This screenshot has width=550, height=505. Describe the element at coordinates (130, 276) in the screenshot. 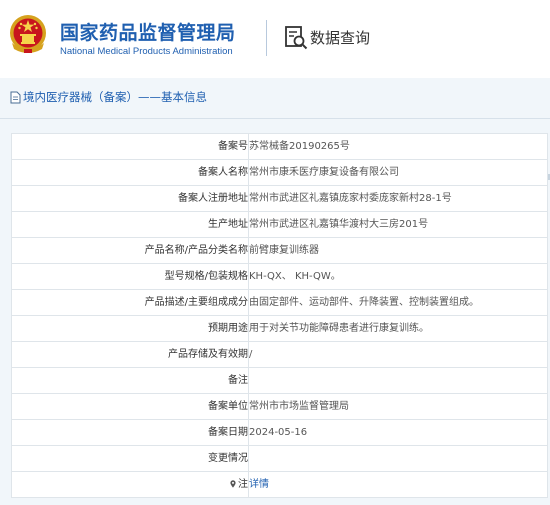

I see `row-label: 型号规格/包装规格` at that location.